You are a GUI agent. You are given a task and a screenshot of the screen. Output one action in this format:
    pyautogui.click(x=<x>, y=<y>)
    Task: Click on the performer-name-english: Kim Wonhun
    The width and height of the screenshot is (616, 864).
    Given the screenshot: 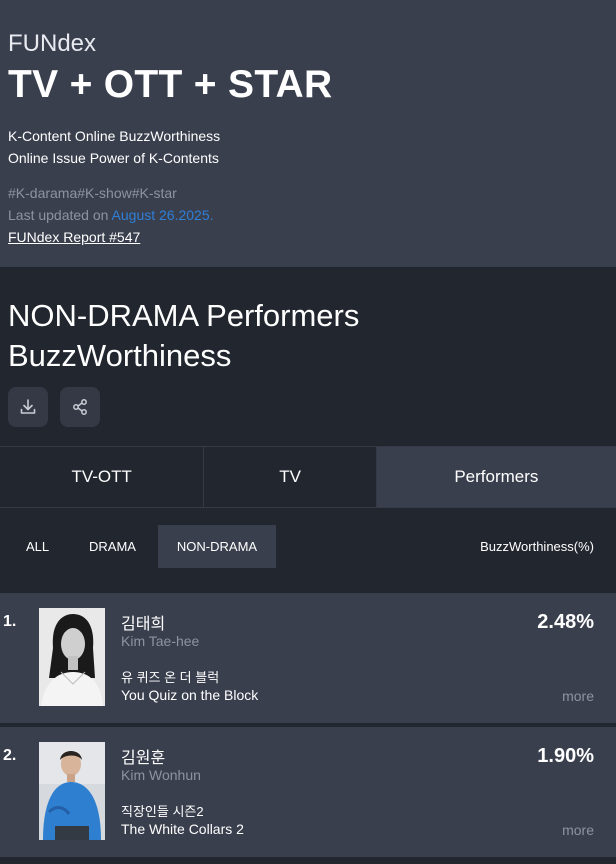 What is the action you would take?
    pyautogui.click(x=161, y=775)
    